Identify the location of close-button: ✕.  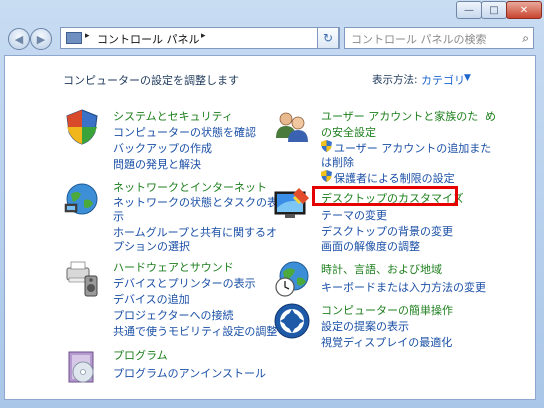
(524, 10).